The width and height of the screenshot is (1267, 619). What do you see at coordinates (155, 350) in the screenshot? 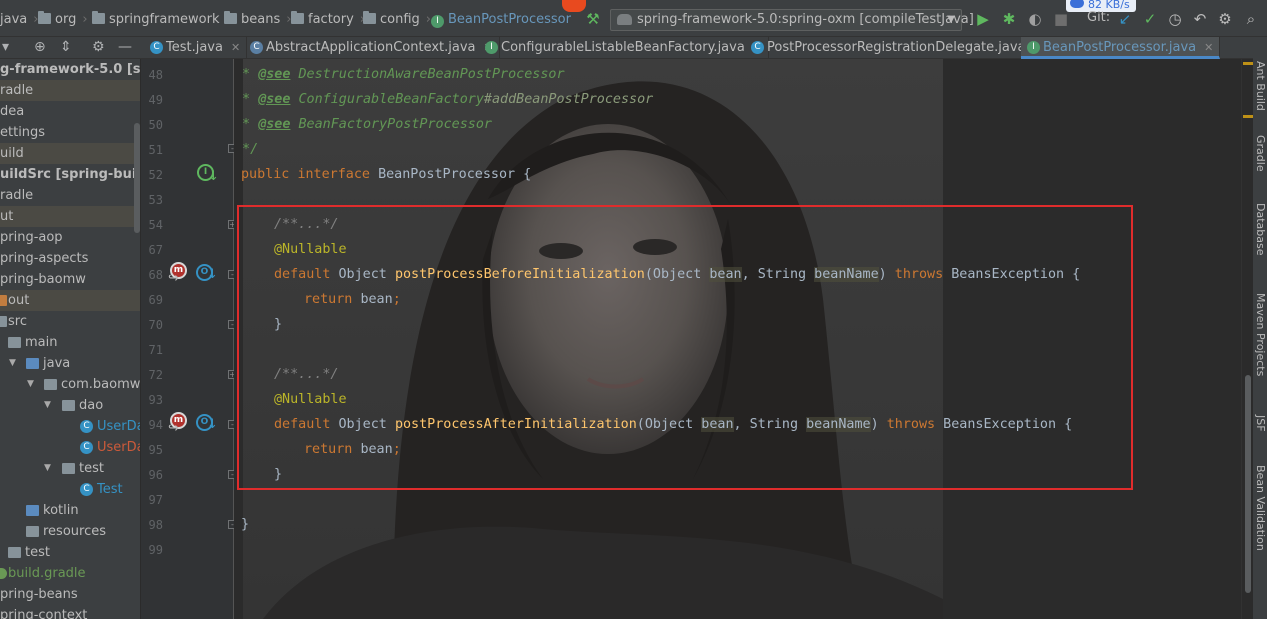
I see `line-number: 71` at bounding box center [155, 350].